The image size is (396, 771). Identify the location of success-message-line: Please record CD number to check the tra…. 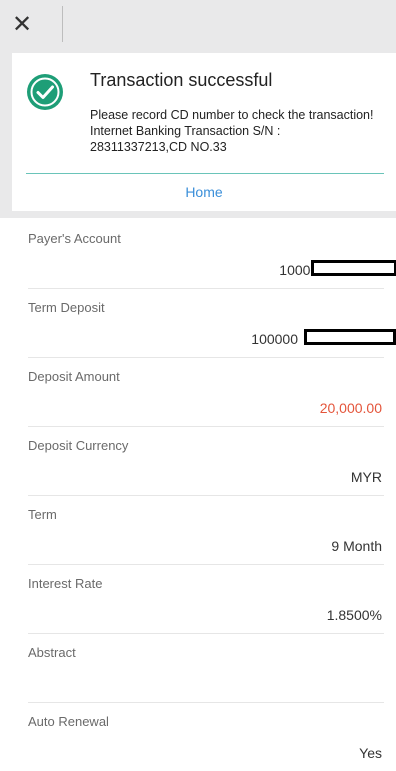
(232, 115).